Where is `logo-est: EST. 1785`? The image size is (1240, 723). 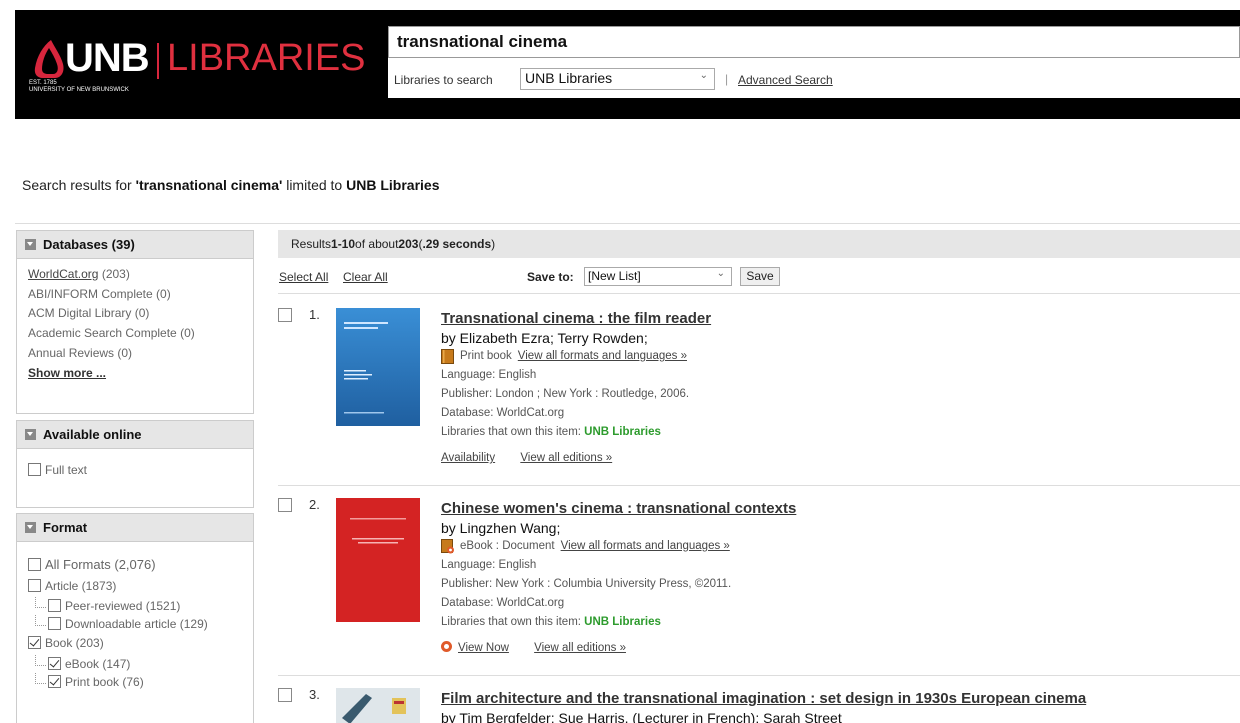 logo-est: EST. 1785 is located at coordinates (43, 83).